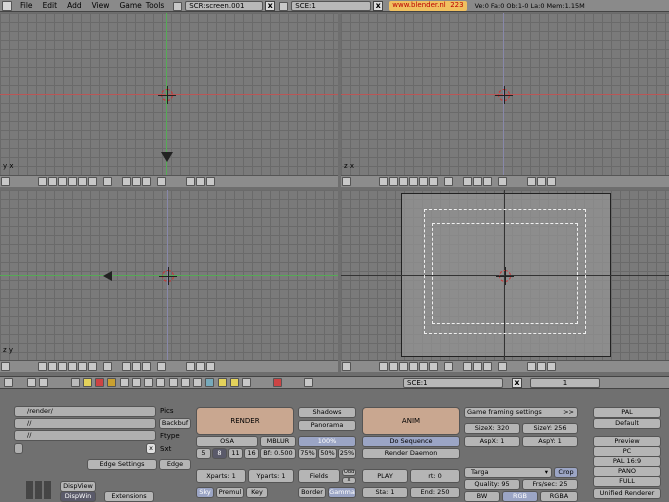  I want to click on yparts-field: Yparts: 1, so click(271, 476).